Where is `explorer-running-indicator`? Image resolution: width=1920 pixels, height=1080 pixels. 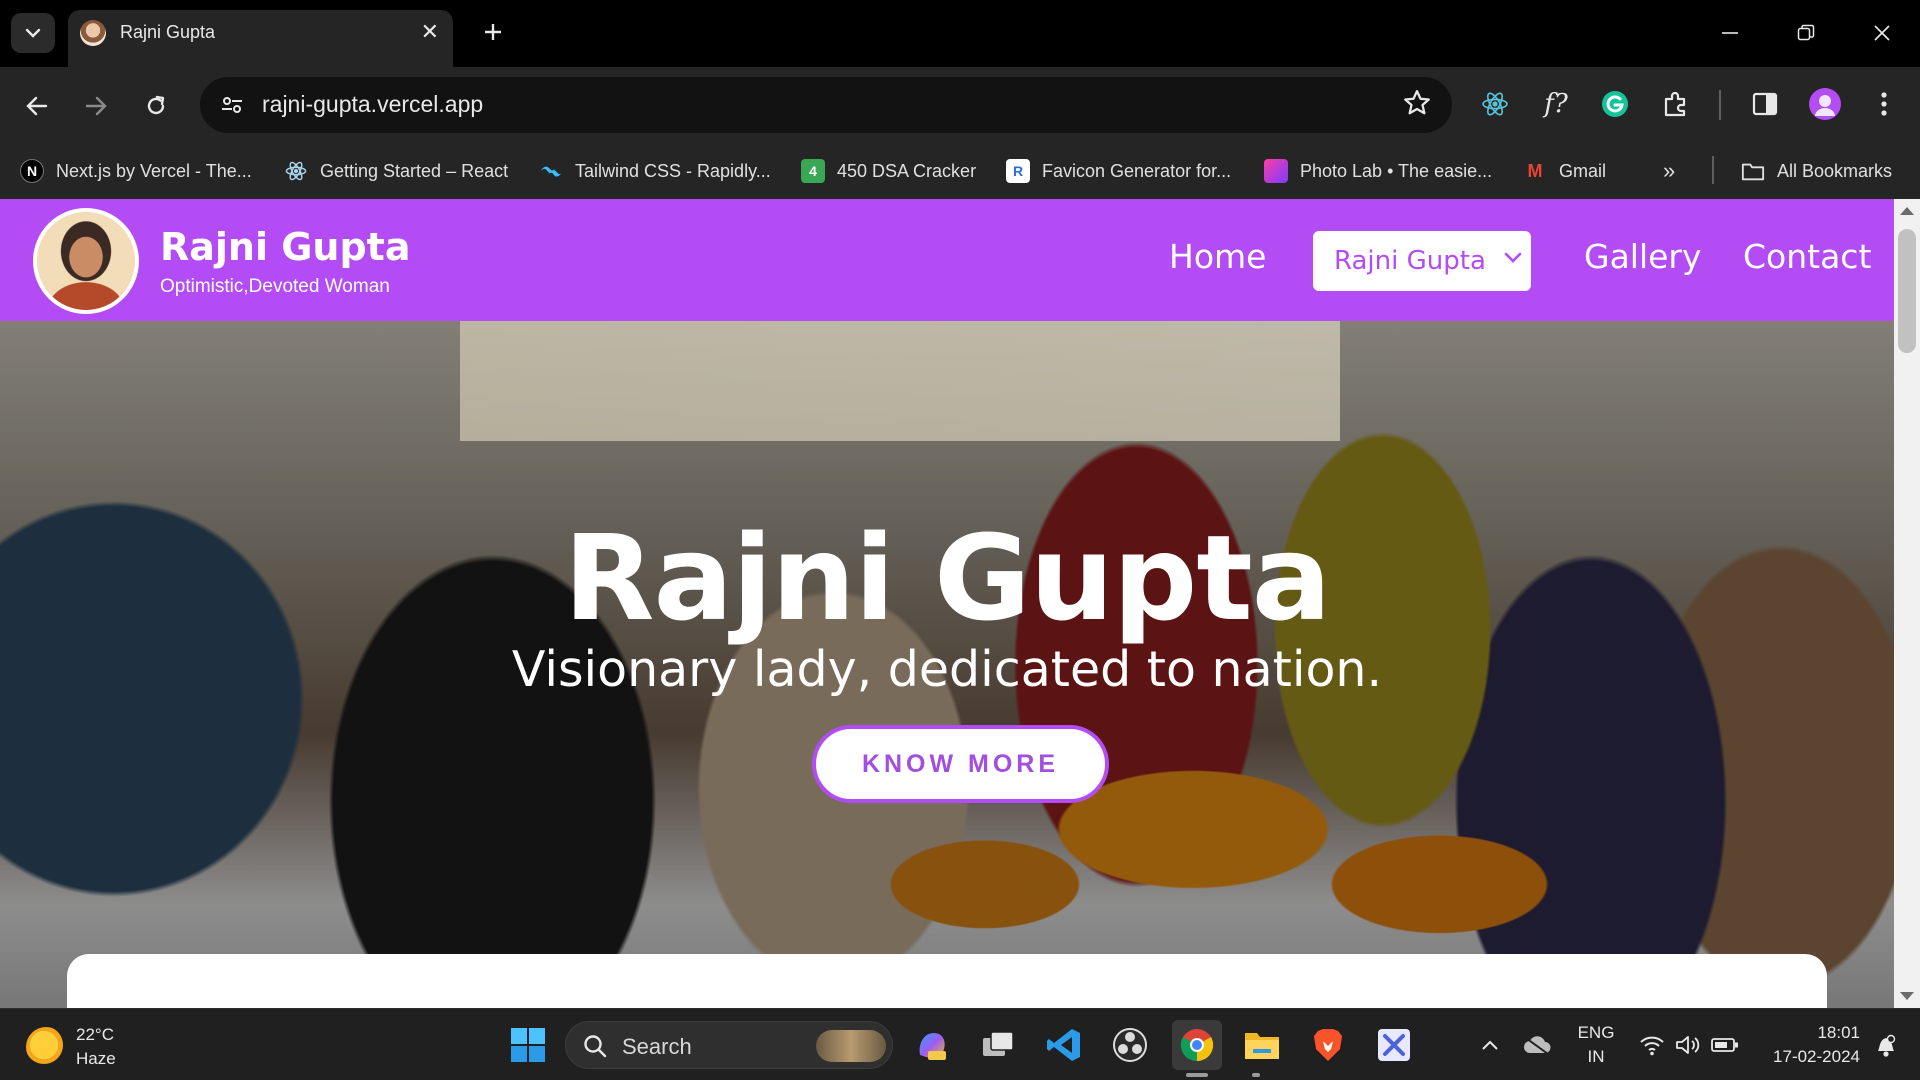
explorer-running-indicator is located at coordinates (1256, 1075).